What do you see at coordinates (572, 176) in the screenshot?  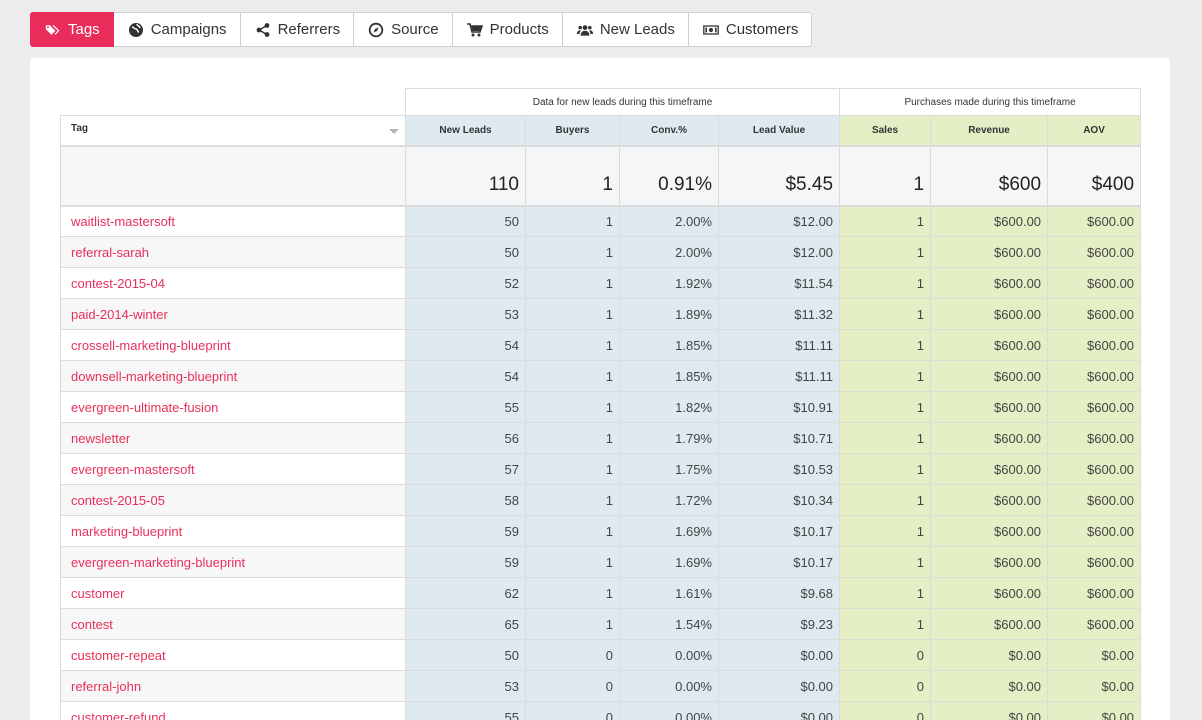 I see `total-buyers: 1` at bounding box center [572, 176].